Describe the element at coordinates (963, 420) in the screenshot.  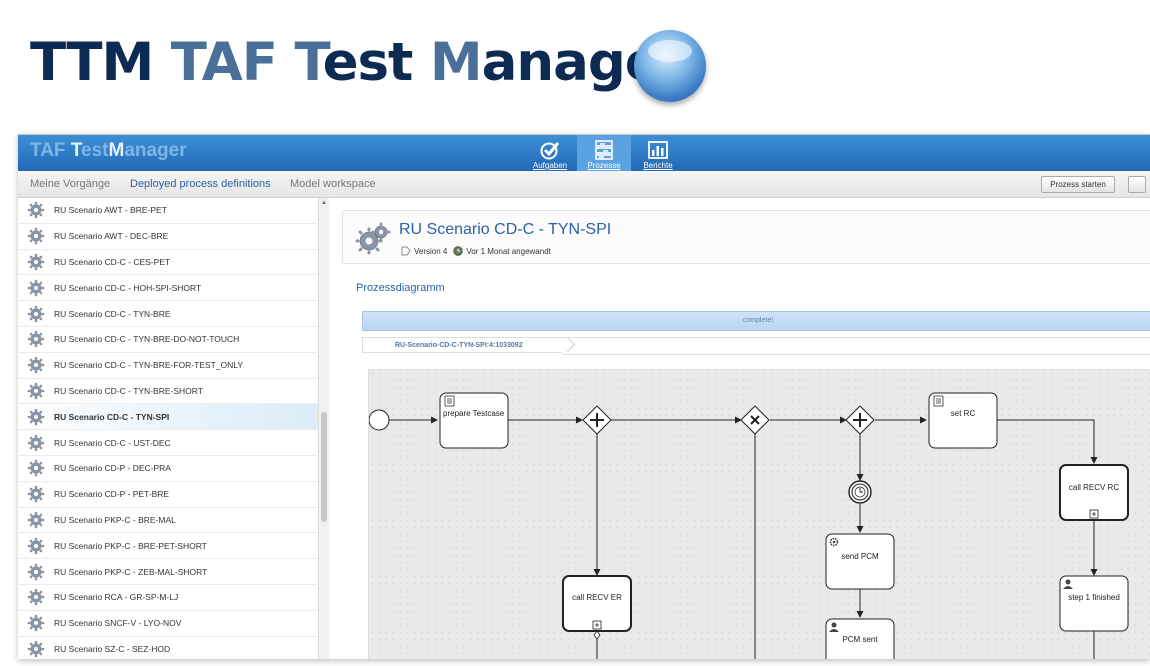
I see `task-set-rc: set RC` at that location.